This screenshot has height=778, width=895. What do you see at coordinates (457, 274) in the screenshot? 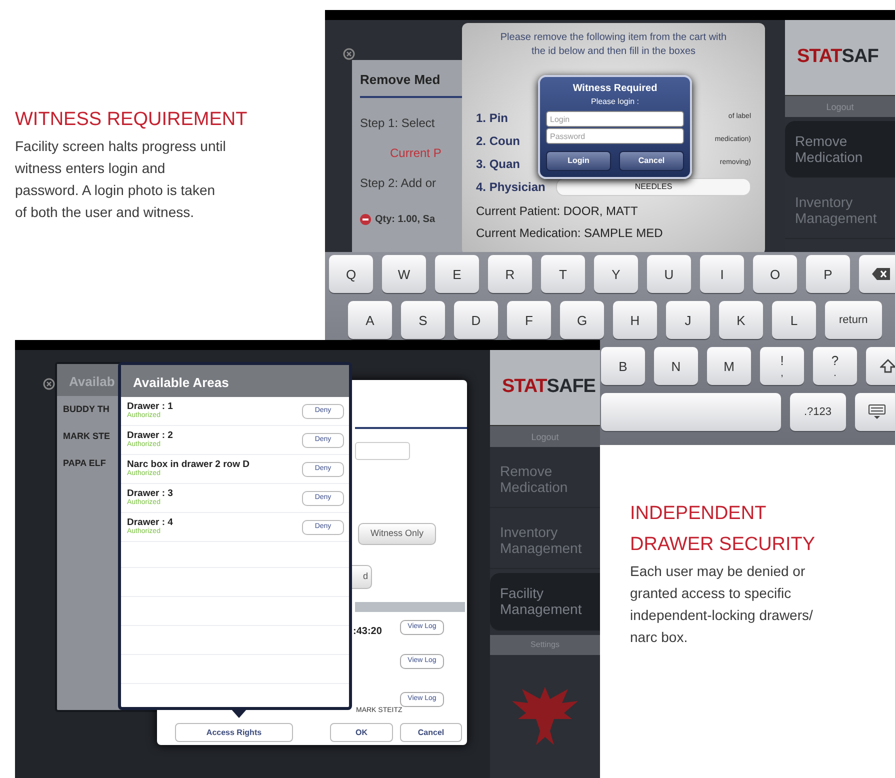
I see `keyboard-key: E` at bounding box center [457, 274].